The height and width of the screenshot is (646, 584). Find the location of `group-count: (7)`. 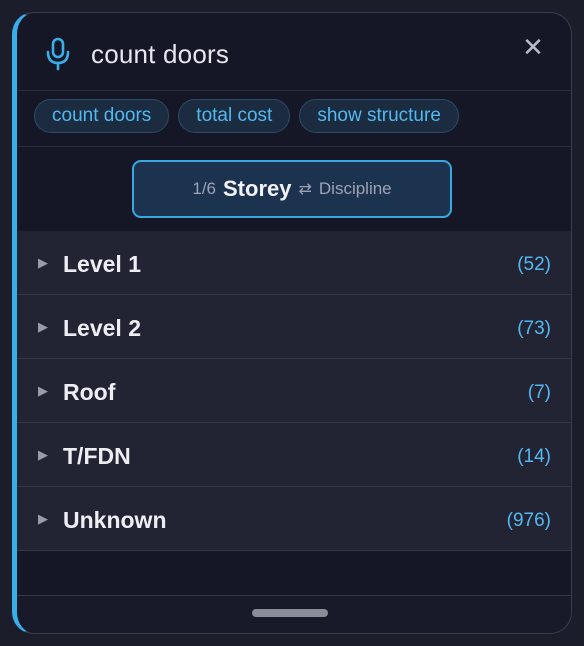

group-count: (7) is located at coordinates (539, 392).